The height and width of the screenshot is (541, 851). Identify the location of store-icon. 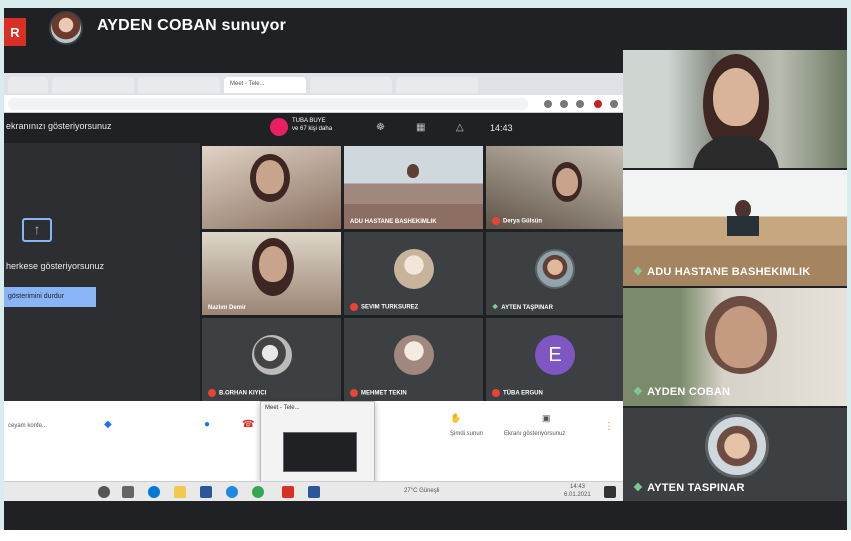
(206, 492).